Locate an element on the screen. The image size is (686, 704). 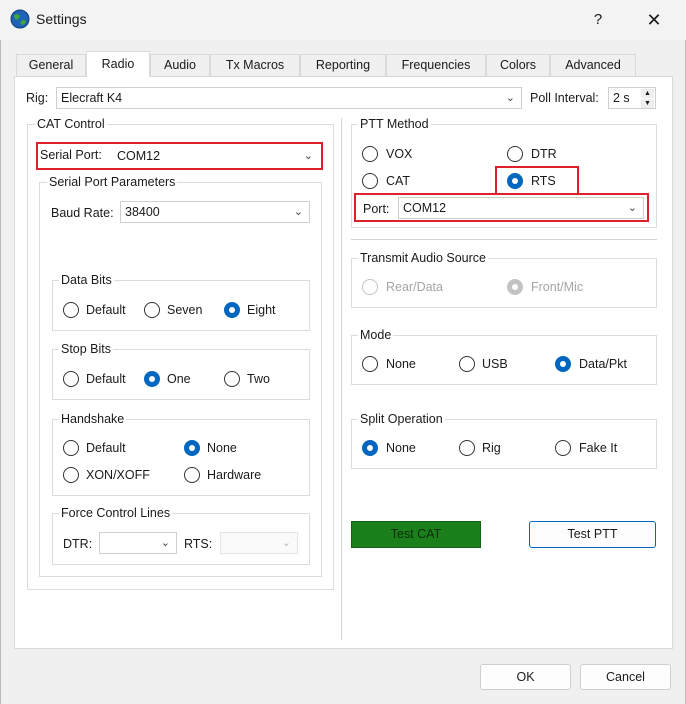
section-divider is located at coordinates (504, 239).